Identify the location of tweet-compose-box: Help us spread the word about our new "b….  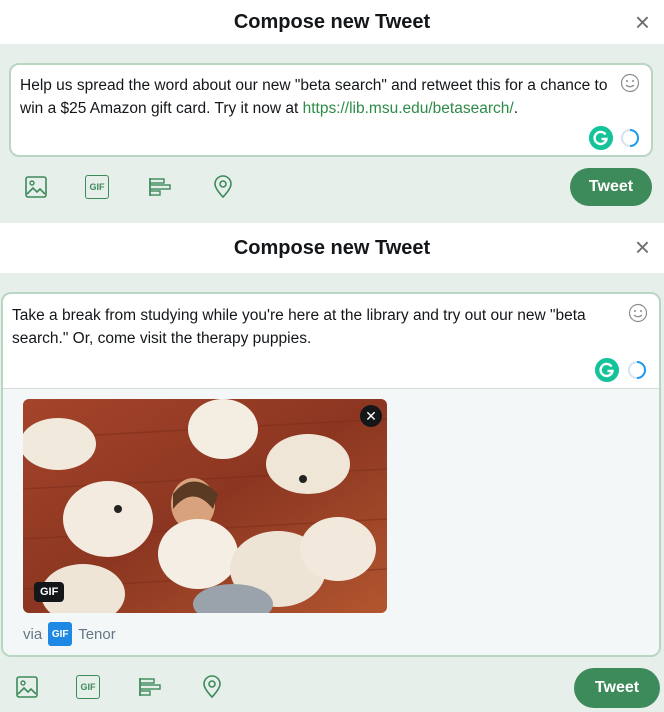
(331, 110).